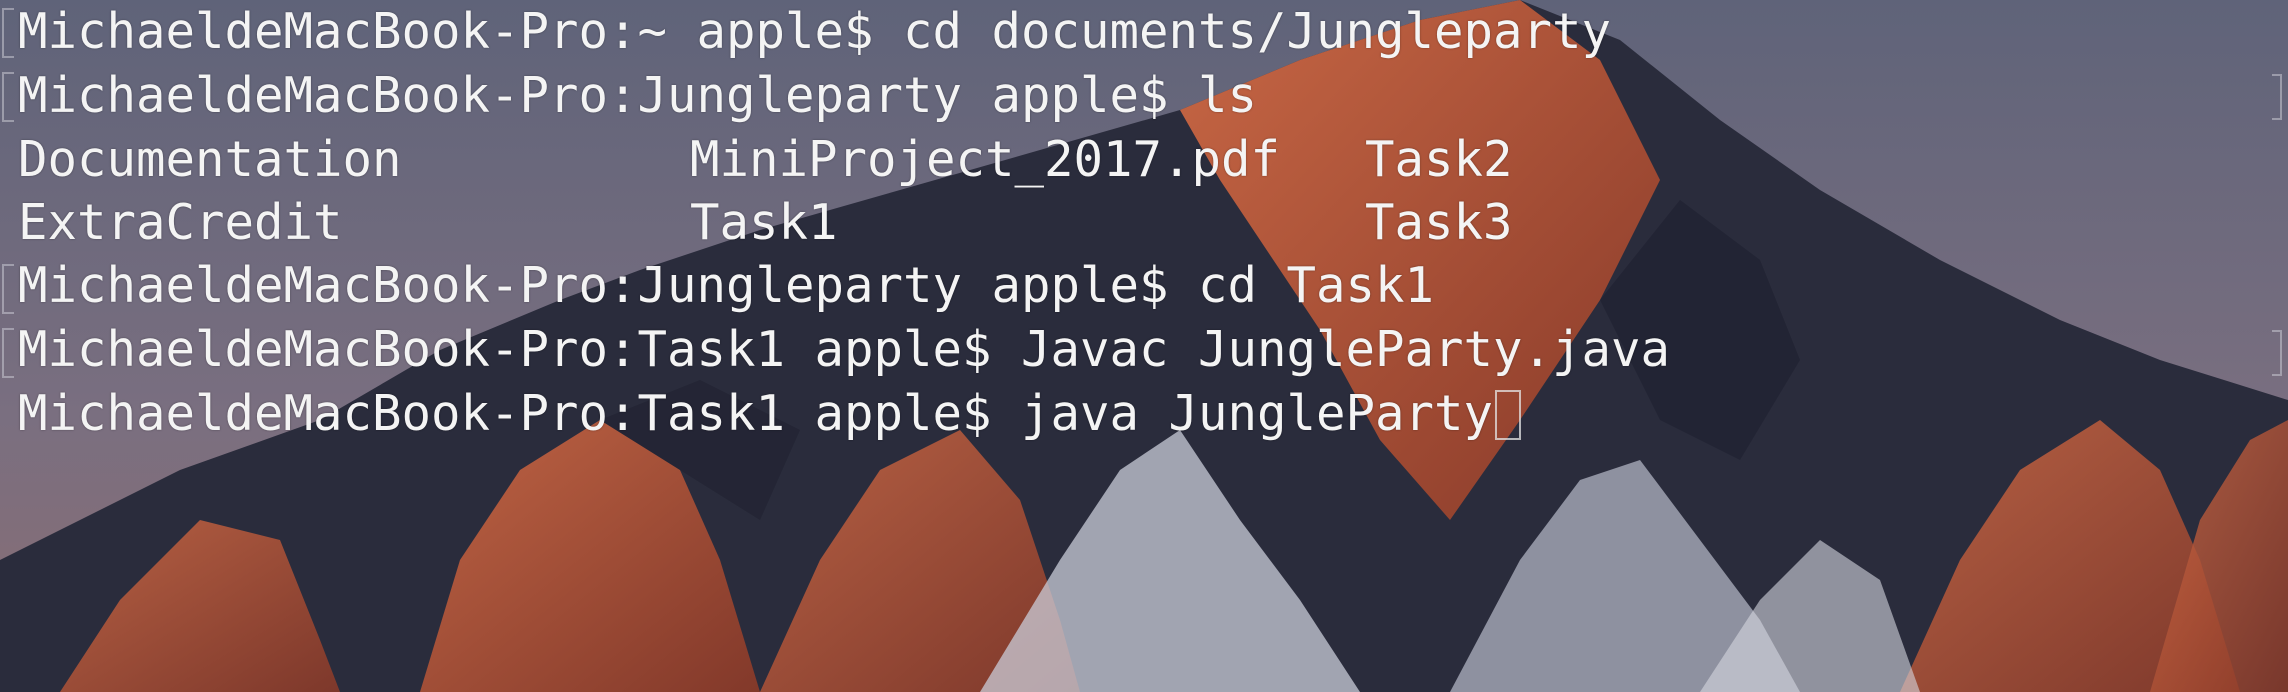 The height and width of the screenshot is (692, 2288). Describe the element at coordinates (985, 159) in the screenshot. I see `ls-entry: MiniProject_2017.pdf` at that location.